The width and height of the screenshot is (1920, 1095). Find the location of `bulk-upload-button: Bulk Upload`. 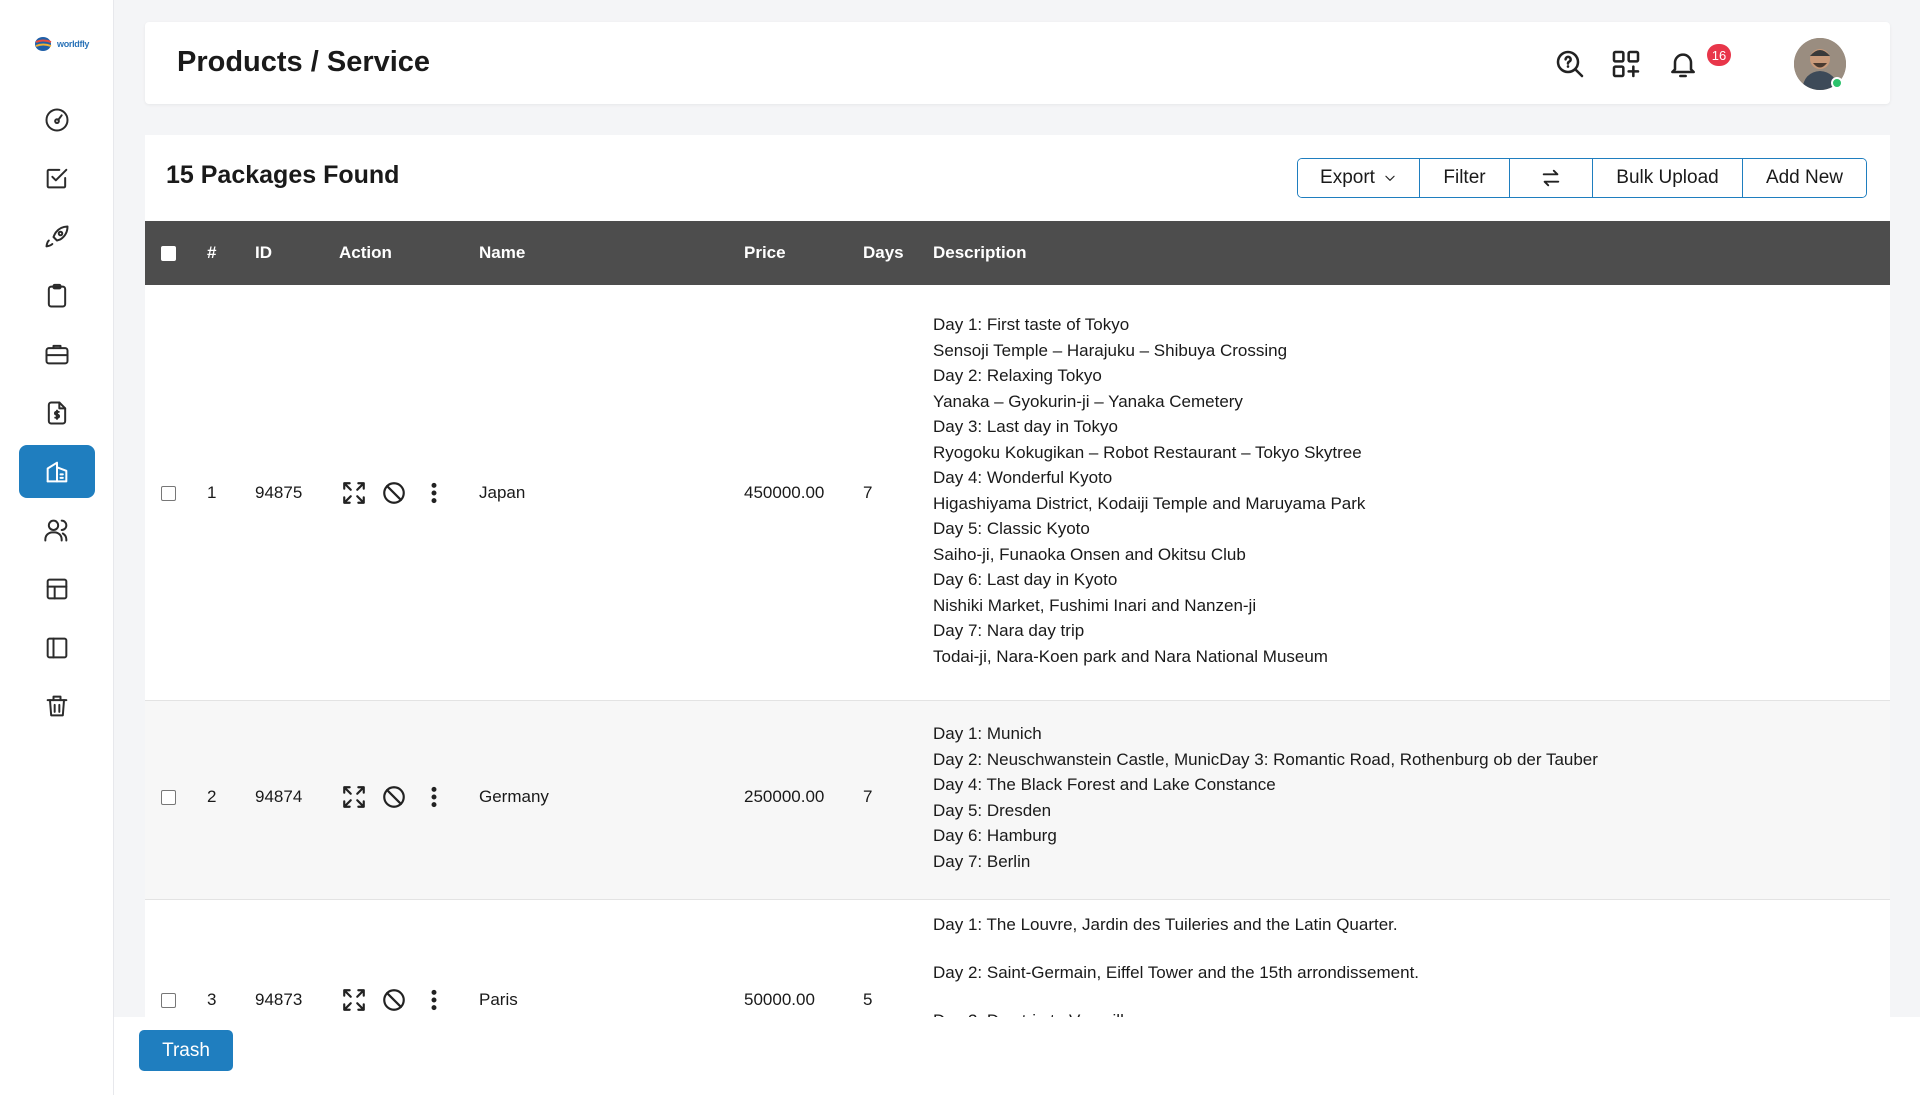

bulk-upload-button: Bulk Upload is located at coordinates (1668, 178).